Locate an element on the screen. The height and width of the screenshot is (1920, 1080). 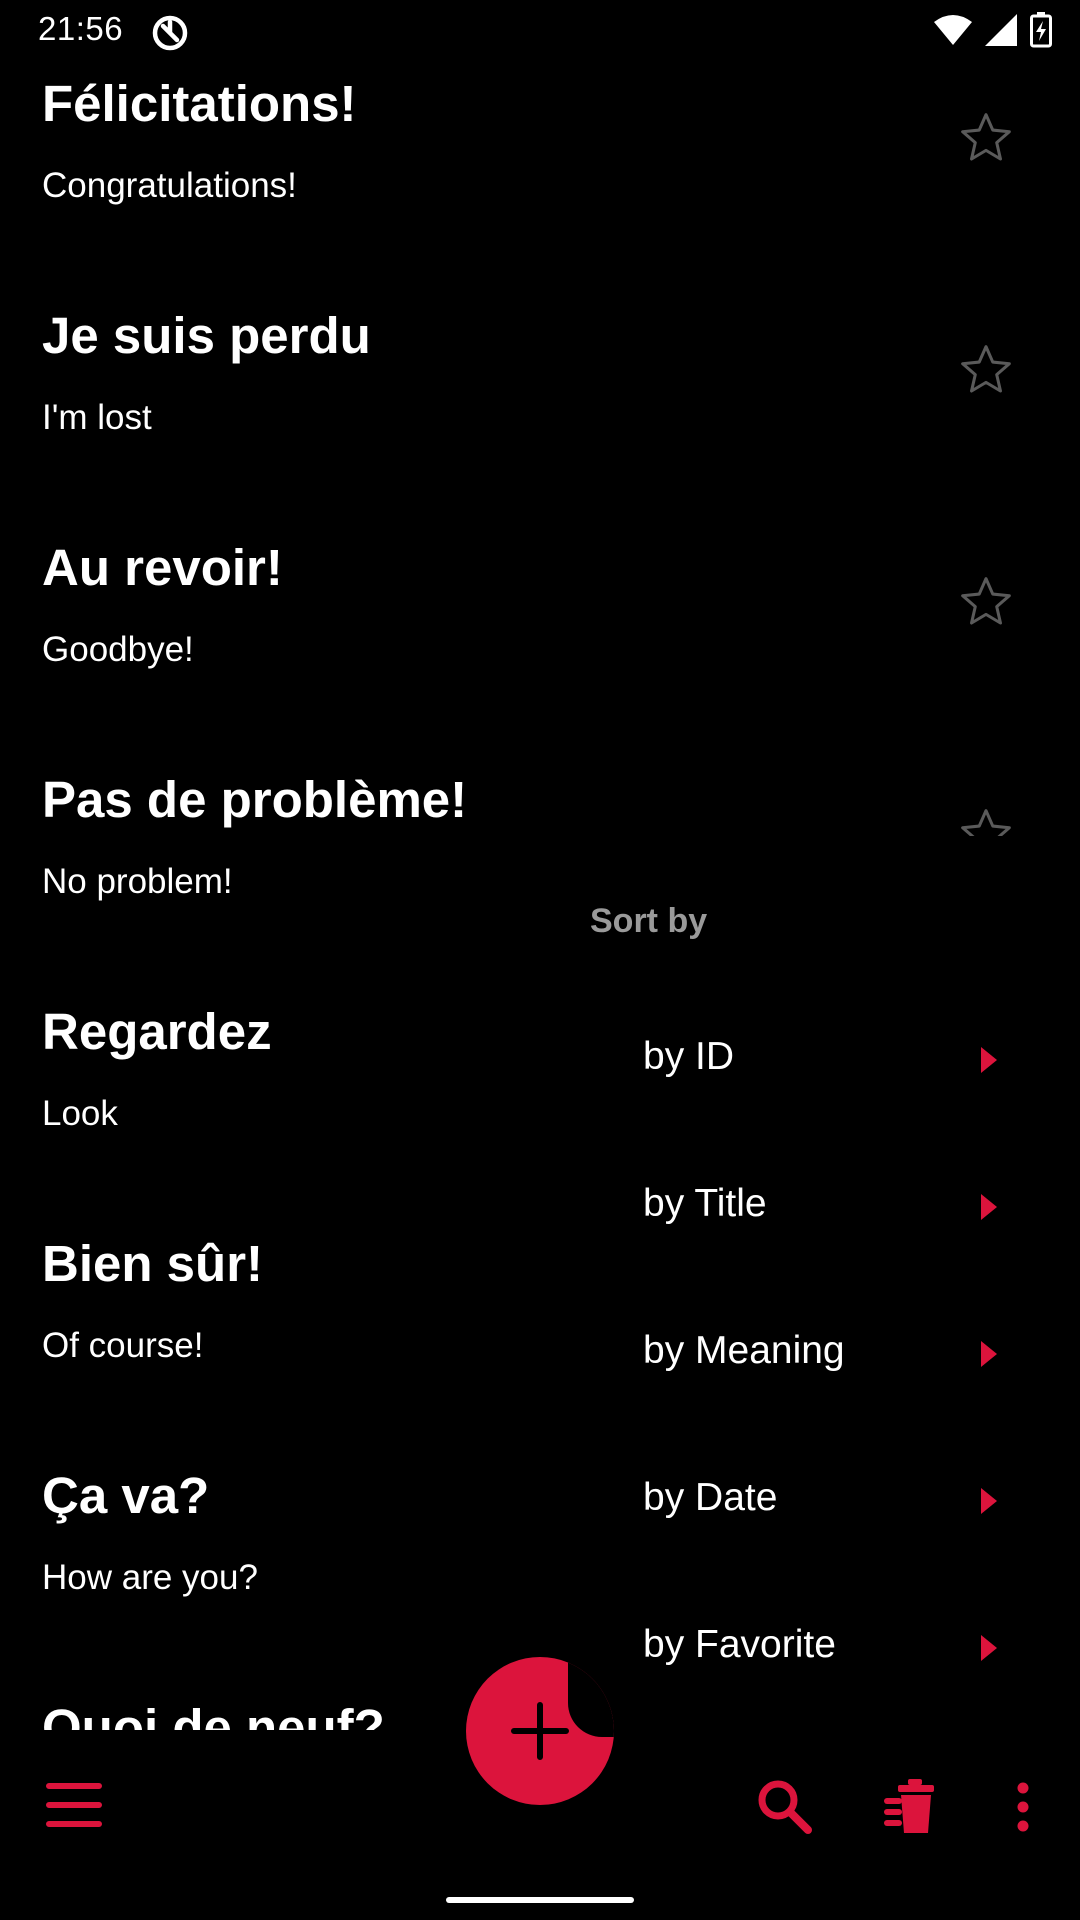
signal-icon is located at coordinates (1001, 30).